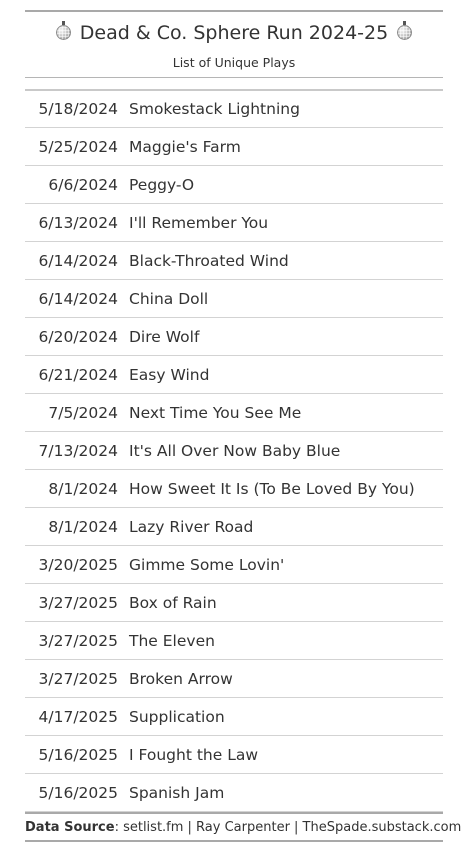 Image resolution: width=468 pixels, height=850 pixels. I want to click on table-row: 6/21/2024 Easy Wind, so click(234, 375).